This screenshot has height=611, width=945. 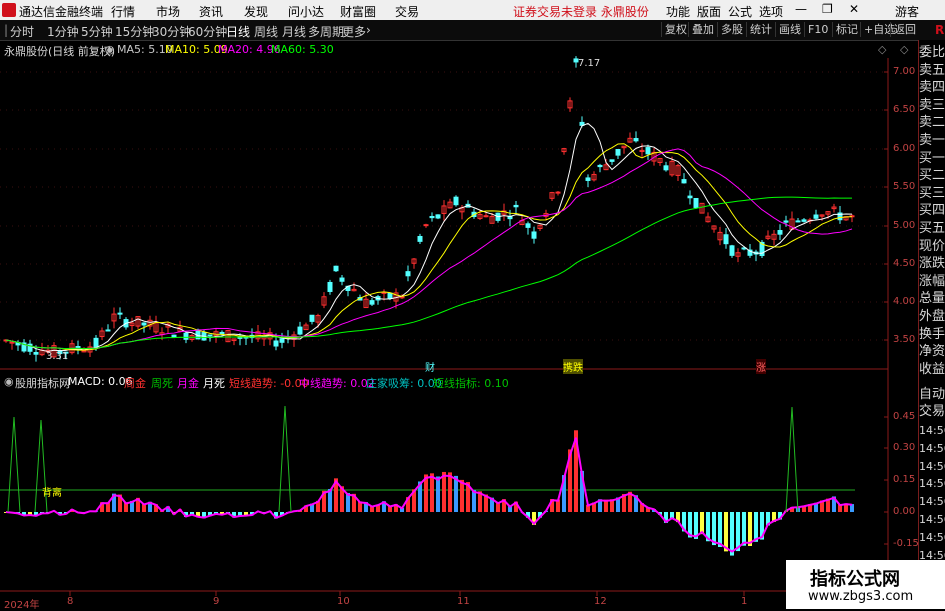 I want to click on indicator-eye-icon: ◉, so click(x=9, y=381).